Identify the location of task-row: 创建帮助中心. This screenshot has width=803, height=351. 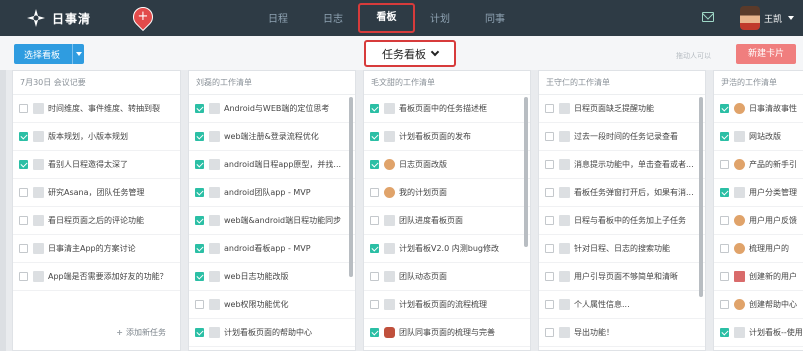
(758, 305).